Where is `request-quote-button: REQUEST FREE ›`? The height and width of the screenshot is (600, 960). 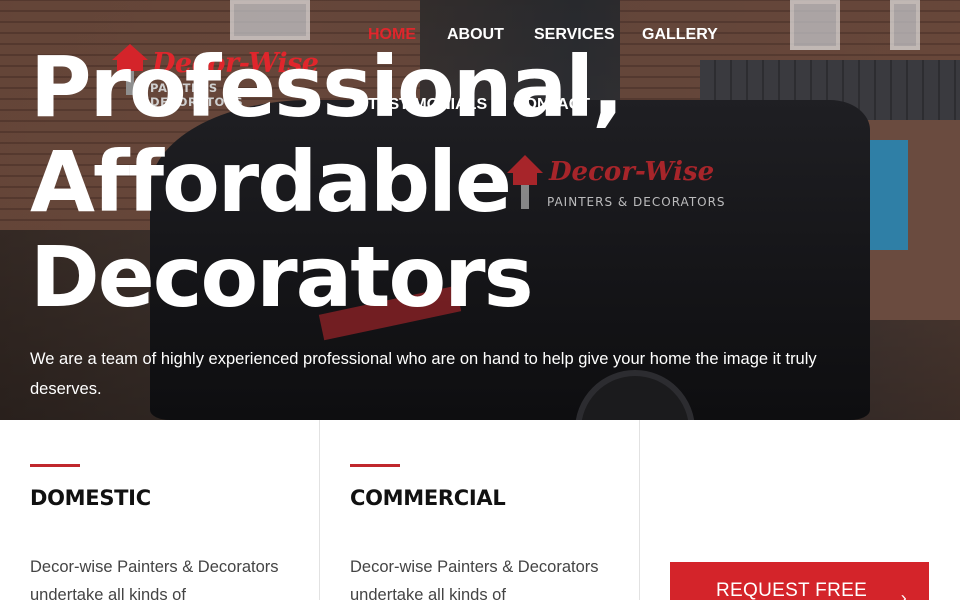 request-quote-button: REQUEST FREE › is located at coordinates (799, 581).